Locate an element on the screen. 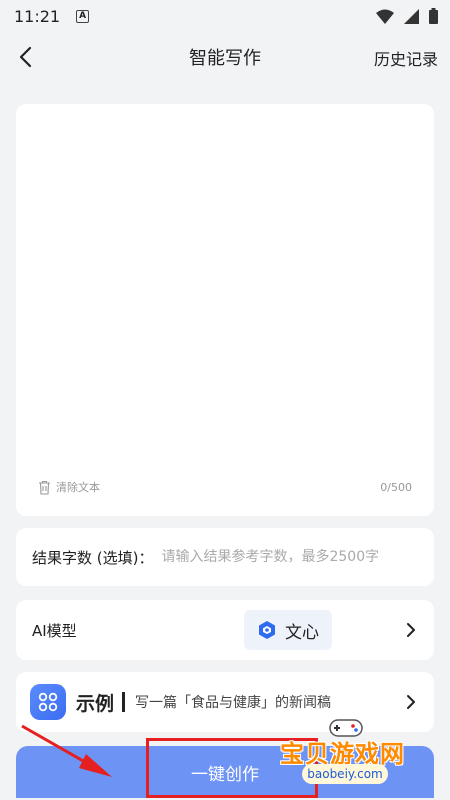 The height and width of the screenshot is (800, 450). ai-model-selector: AI模型 文心 is located at coordinates (225, 630).